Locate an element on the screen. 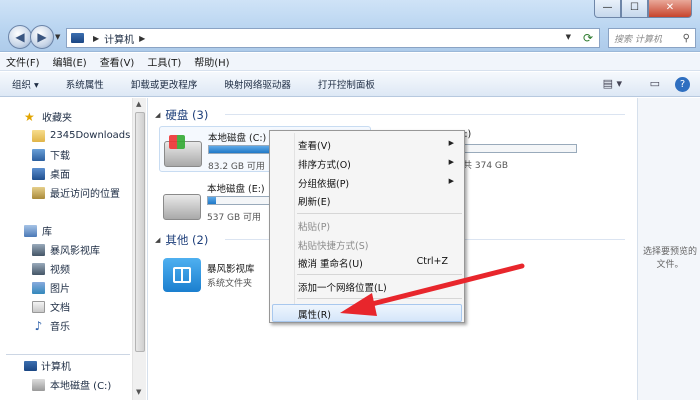 Image resolution: width=700 pixels, height=400 pixels. pictures-icon is located at coordinates (38, 287).